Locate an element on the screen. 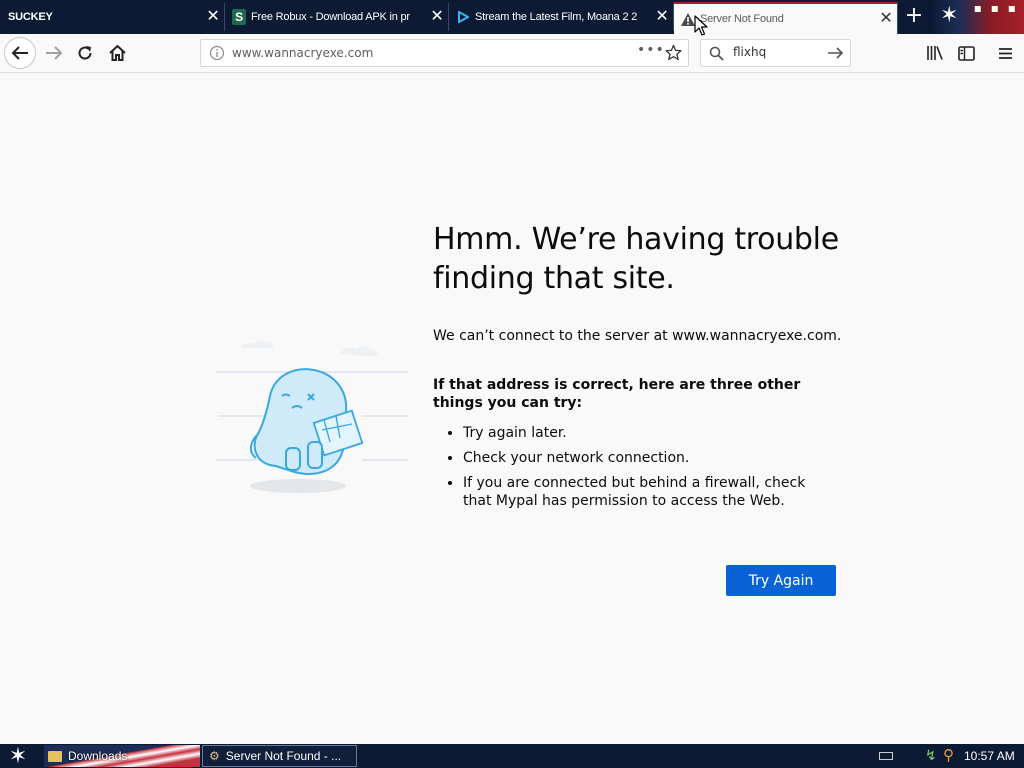  info-icon is located at coordinates (217, 55).